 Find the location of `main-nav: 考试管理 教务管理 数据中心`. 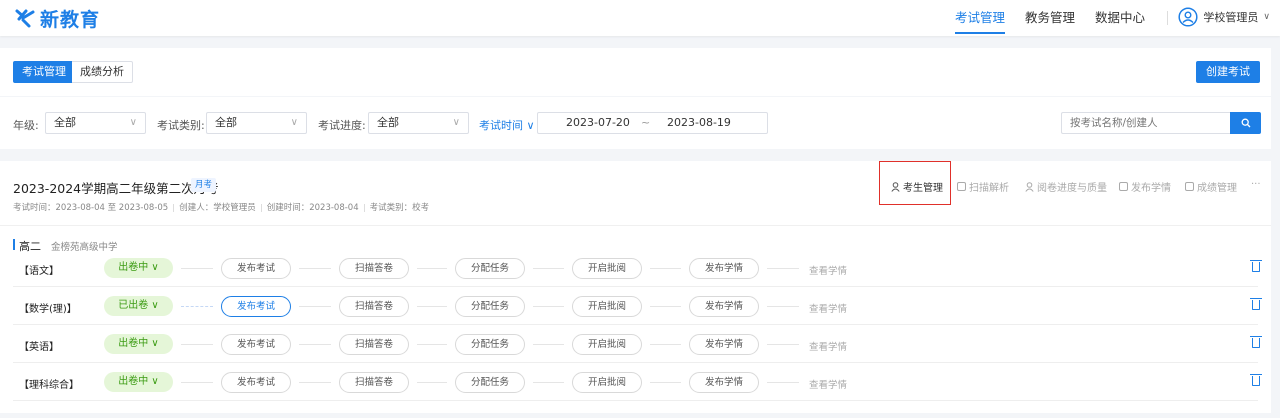

main-nav: 考试管理 教务管理 数据中心 is located at coordinates (1062, 18).